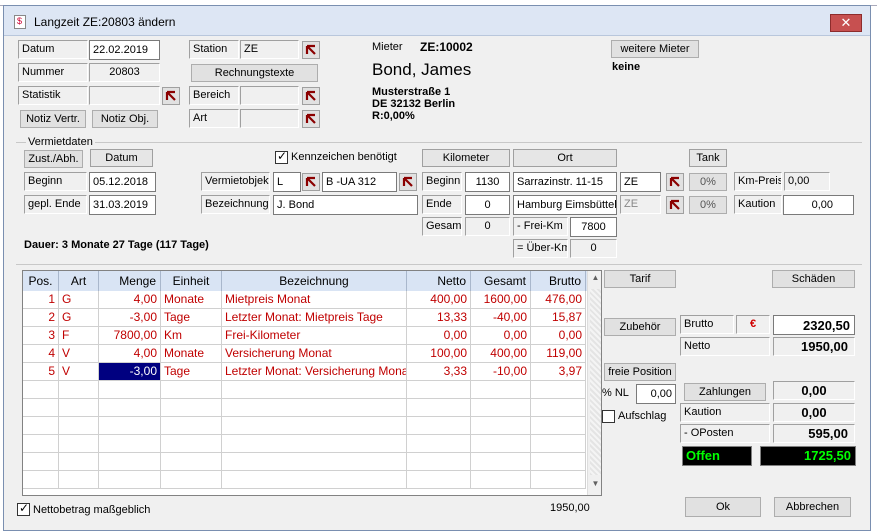 This screenshot has height=531, width=877. I want to click on cell-netto: 100,00, so click(439, 354).